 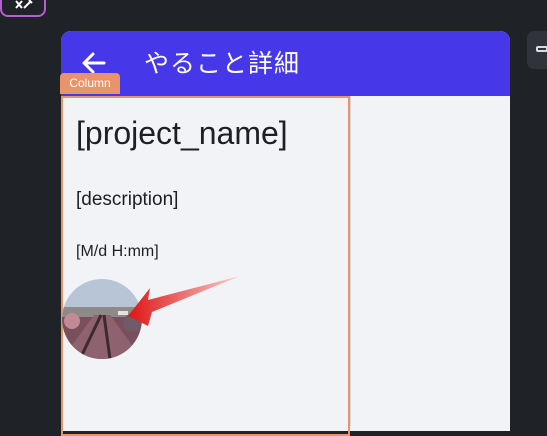 What do you see at coordinates (90, 83) in the screenshot?
I see `column-badge: Column` at bounding box center [90, 83].